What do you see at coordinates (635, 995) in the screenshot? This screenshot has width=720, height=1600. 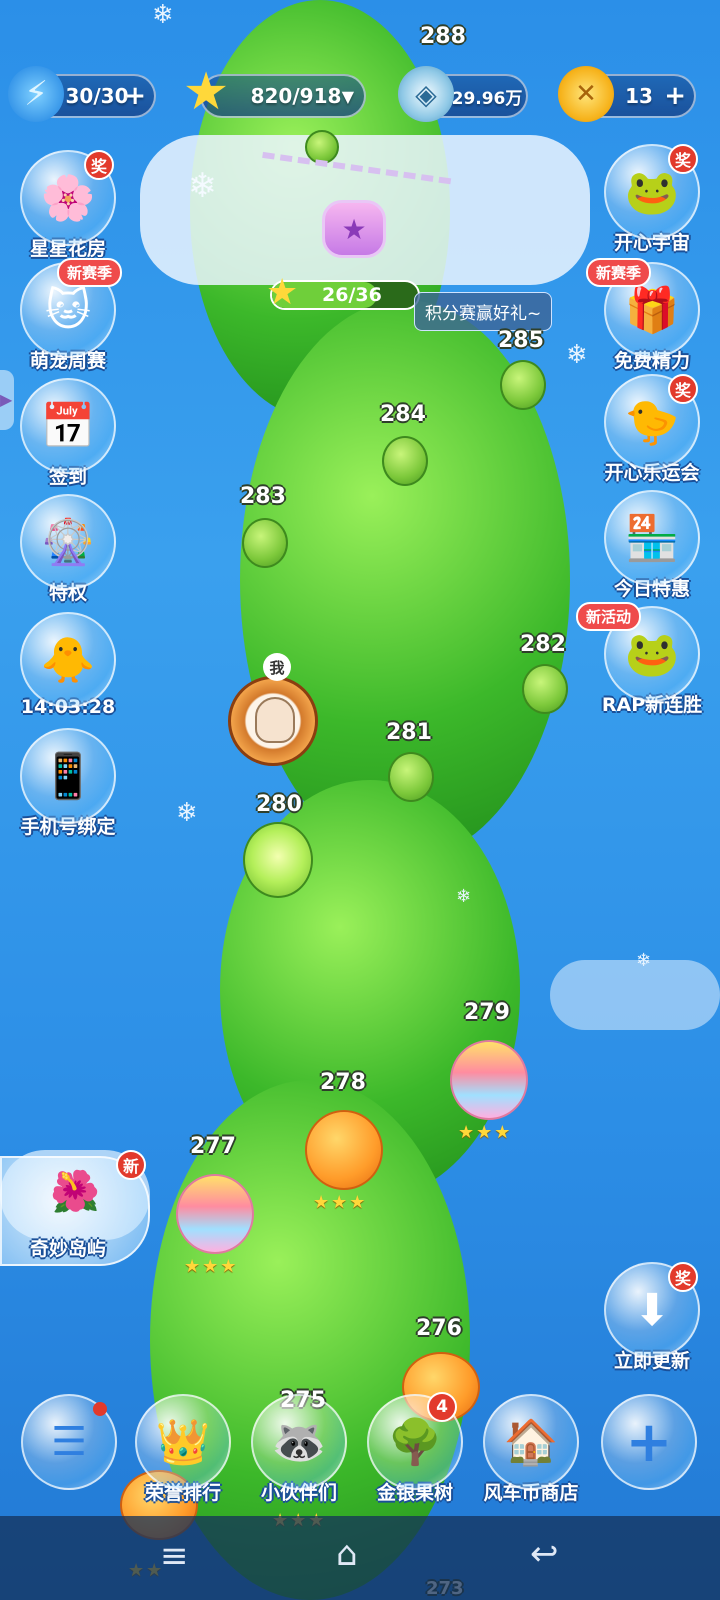 I see `cloud` at bounding box center [635, 995].